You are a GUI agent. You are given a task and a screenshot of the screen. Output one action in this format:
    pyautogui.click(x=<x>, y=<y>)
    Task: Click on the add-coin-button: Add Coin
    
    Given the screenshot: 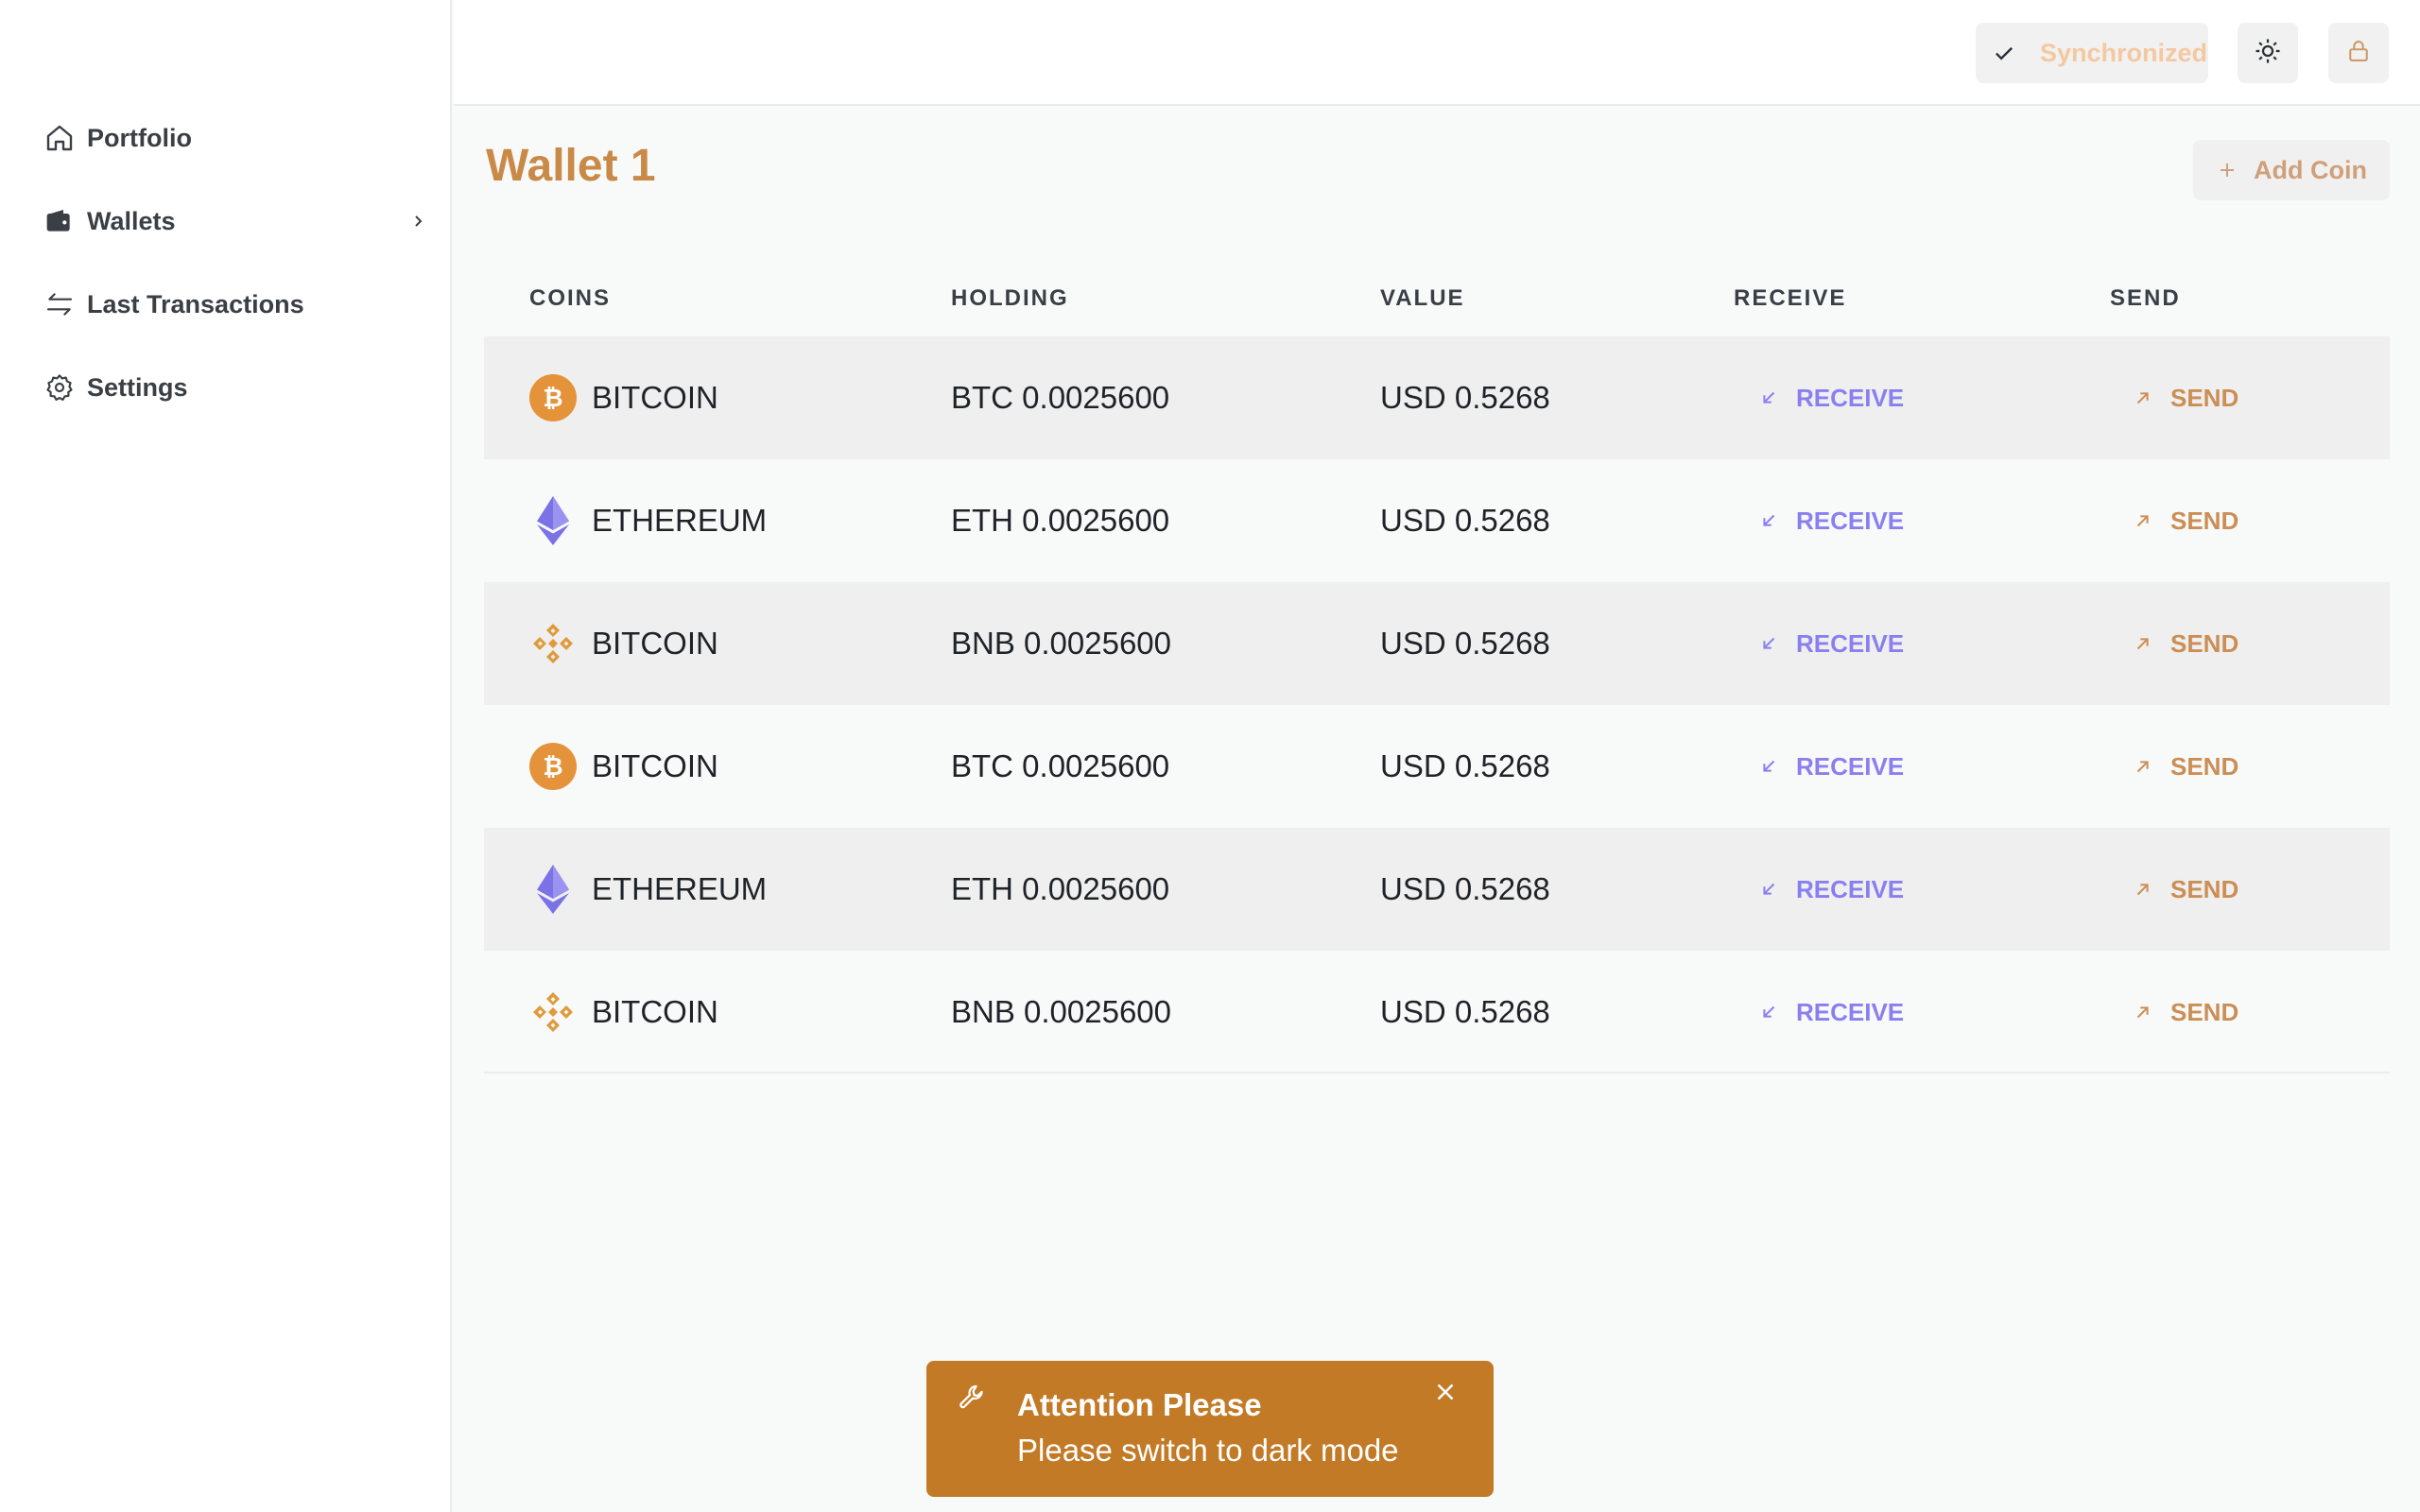 What is the action you would take?
    pyautogui.click(x=2291, y=170)
    